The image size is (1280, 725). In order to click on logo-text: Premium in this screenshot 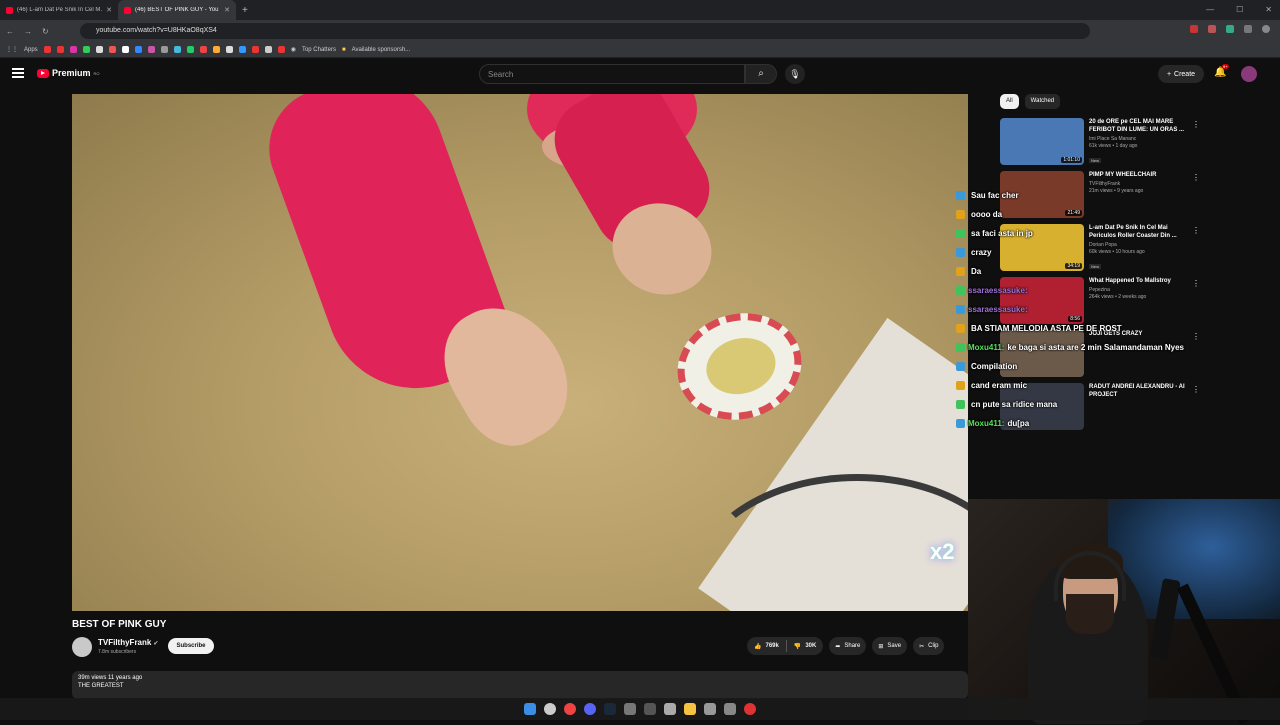, I will do `click(71, 73)`.